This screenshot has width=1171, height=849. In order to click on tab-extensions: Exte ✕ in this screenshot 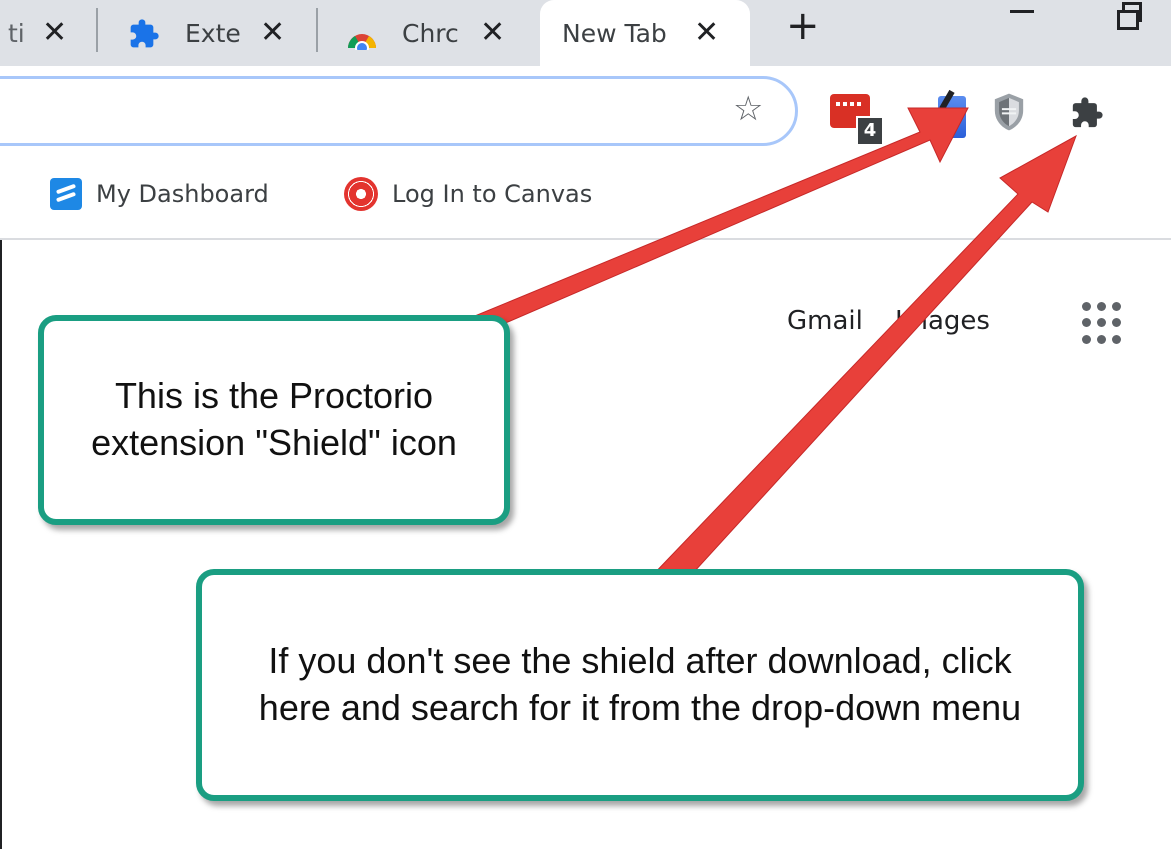, I will do `click(210, 33)`.